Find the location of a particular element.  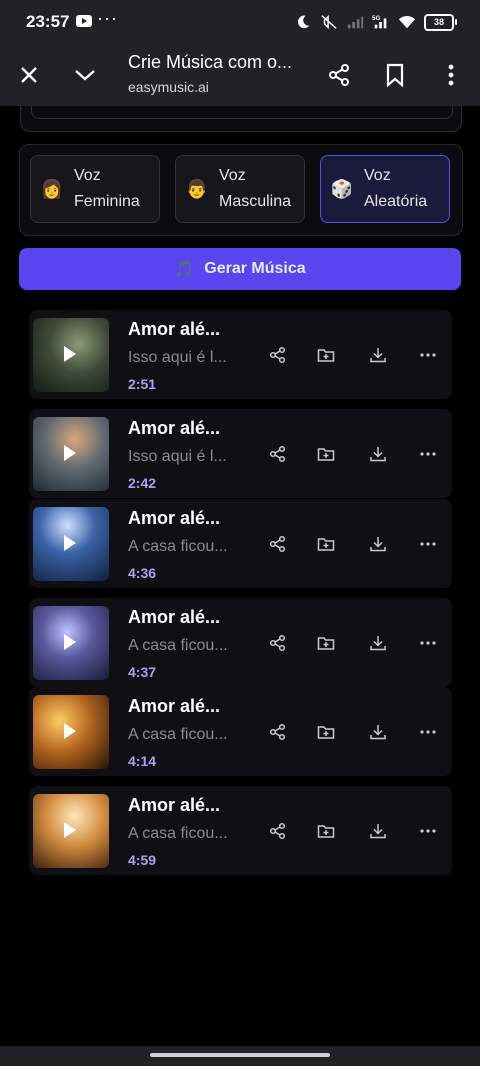

song-duration: 4:36 is located at coordinates (142, 573).